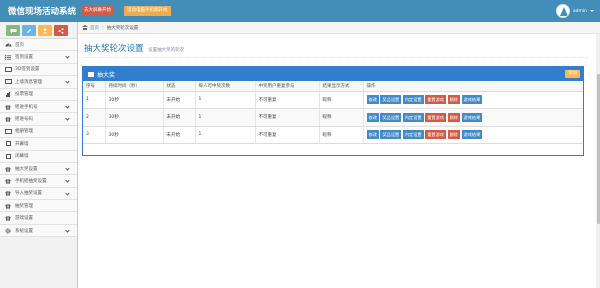 The image size is (600, 288). Describe the element at coordinates (38, 218) in the screenshot. I see `sidebar-item: 游戏设置` at that location.